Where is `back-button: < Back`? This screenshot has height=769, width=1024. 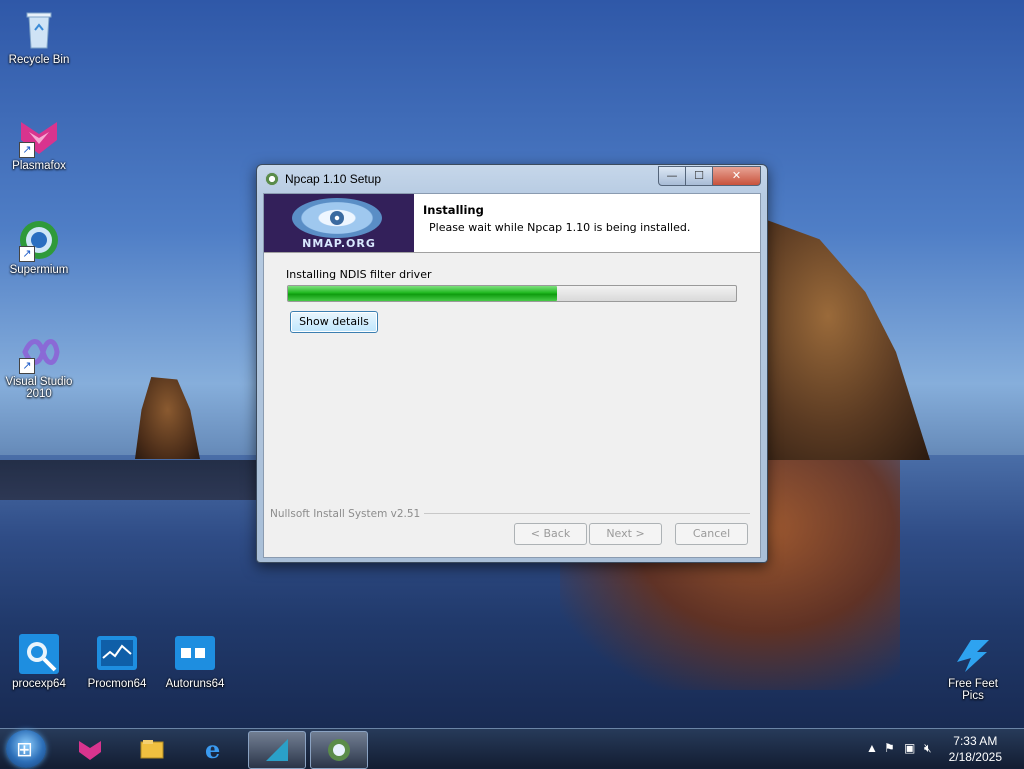
back-button: < Back is located at coordinates (550, 534).